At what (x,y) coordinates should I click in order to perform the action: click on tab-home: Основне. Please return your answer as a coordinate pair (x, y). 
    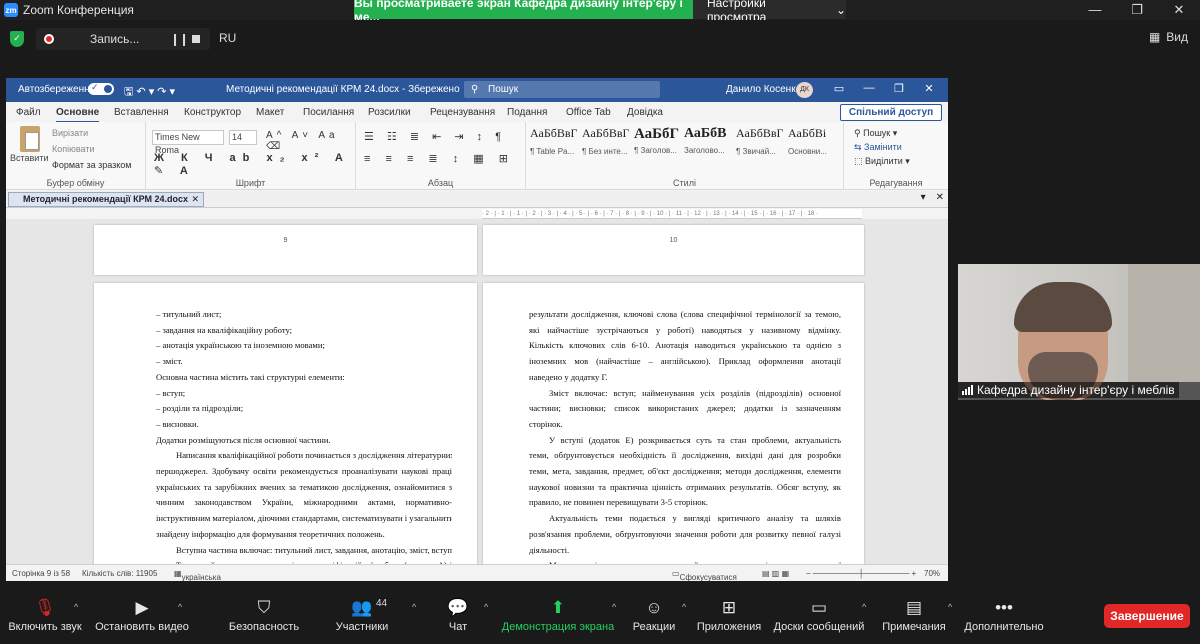
    Looking at the image, I should click on (78, 115).